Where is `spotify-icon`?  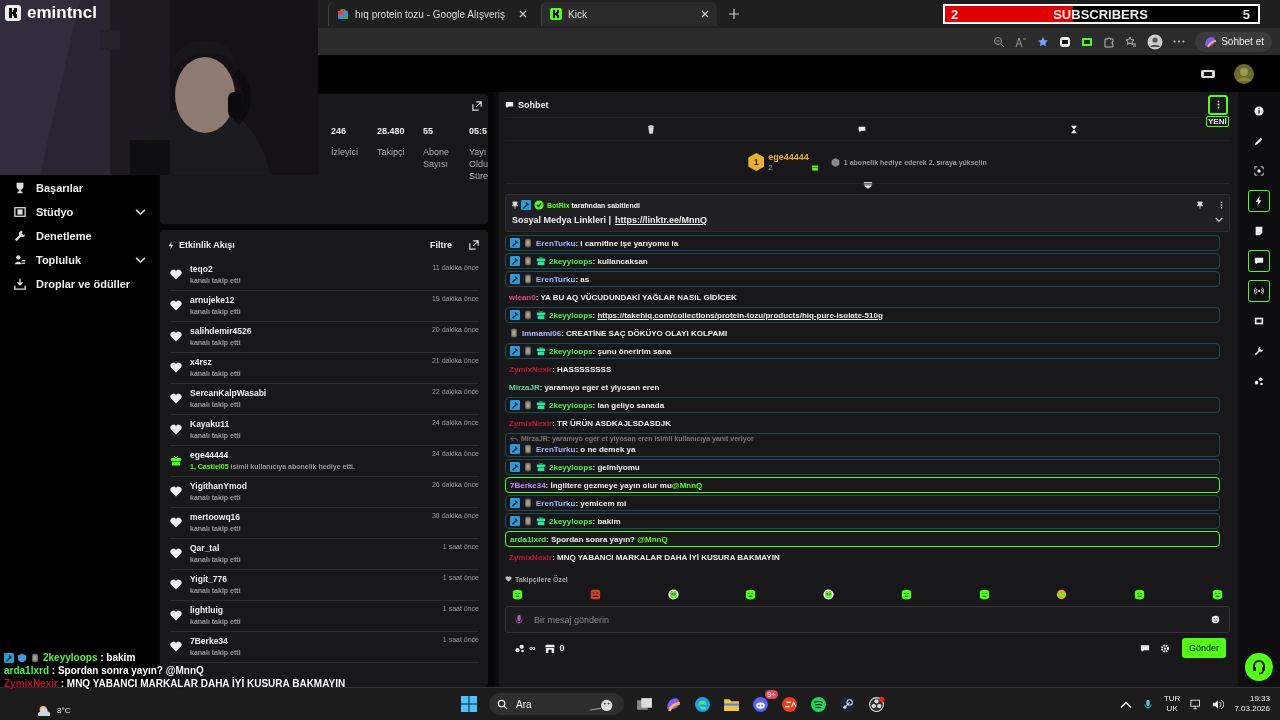 spotify-icon is located at coordinates (818, 704).